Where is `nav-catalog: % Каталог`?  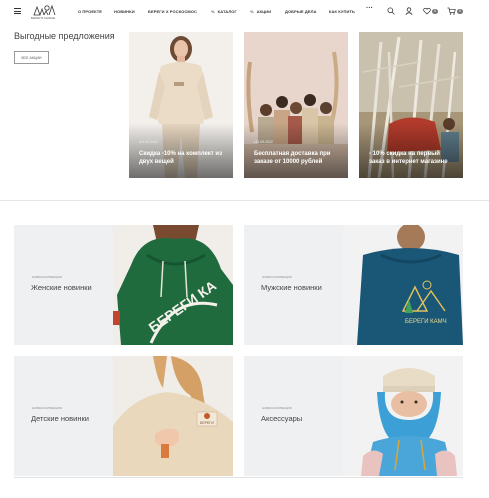 nav-catalog: % Каталог is located at coordinates (224, 11).